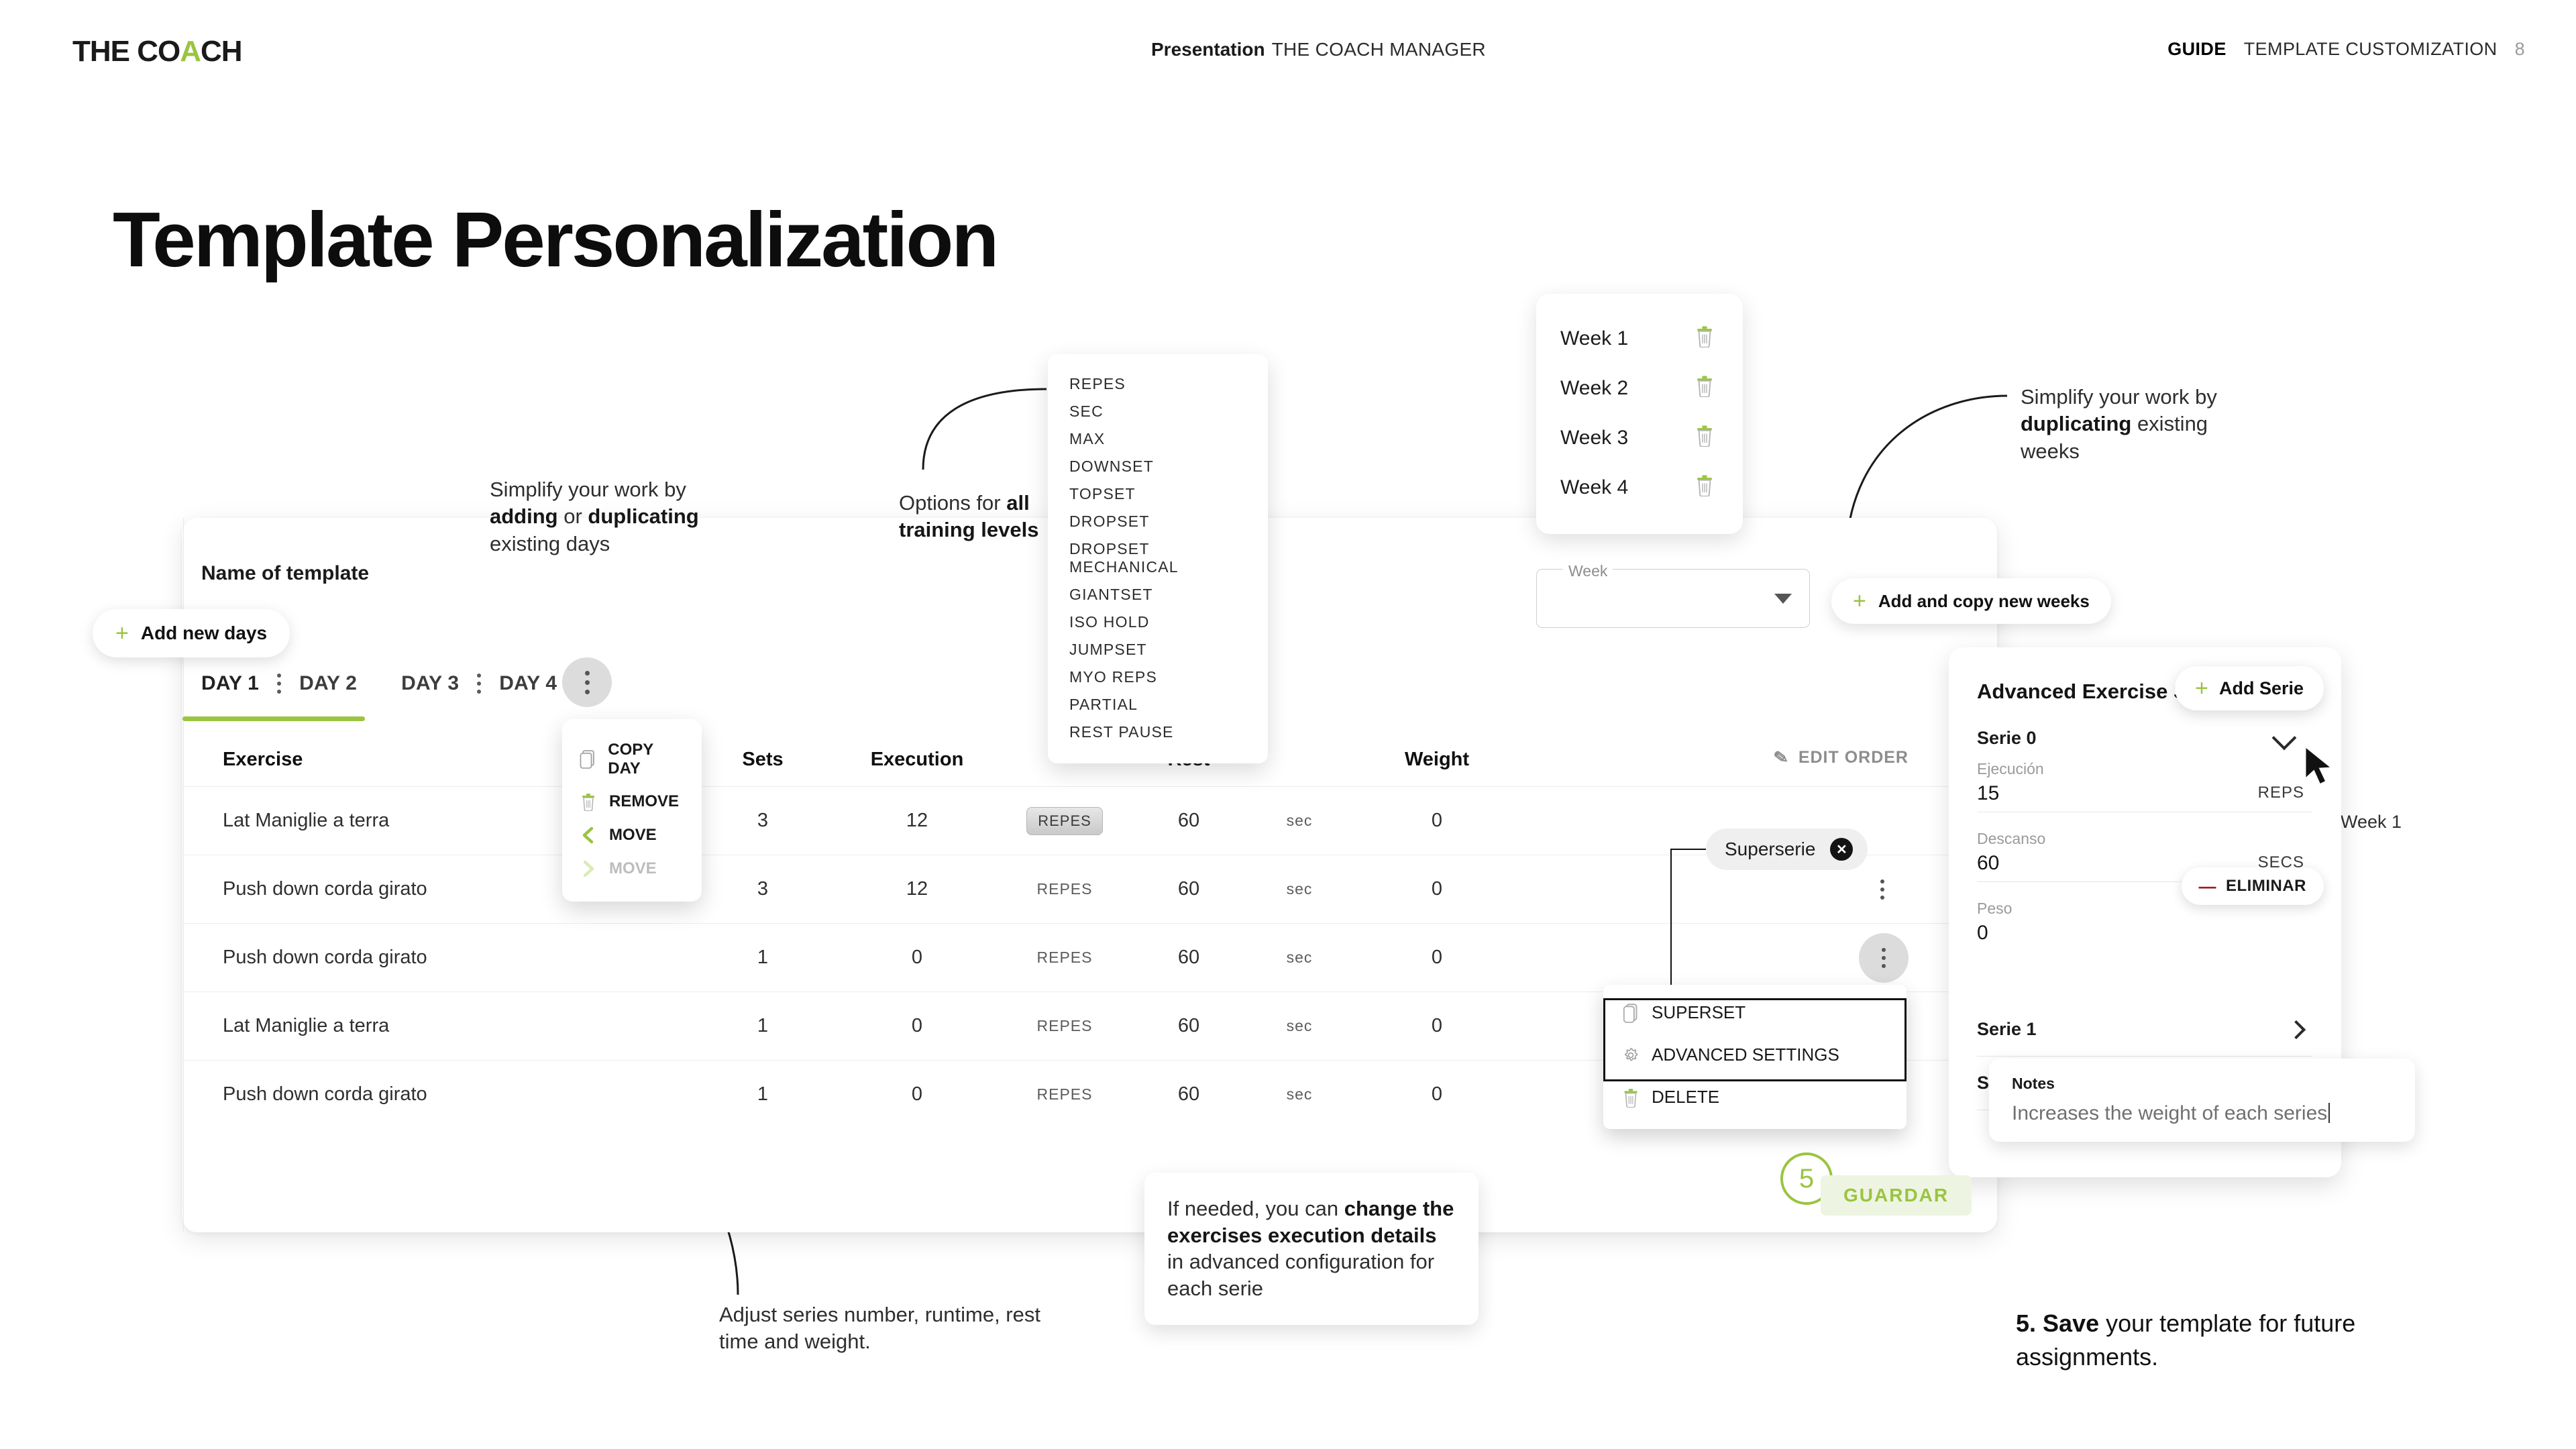 This screenshot has height=1449, width=2576. I want to click on chevron-left-icon, so click(588, 835).